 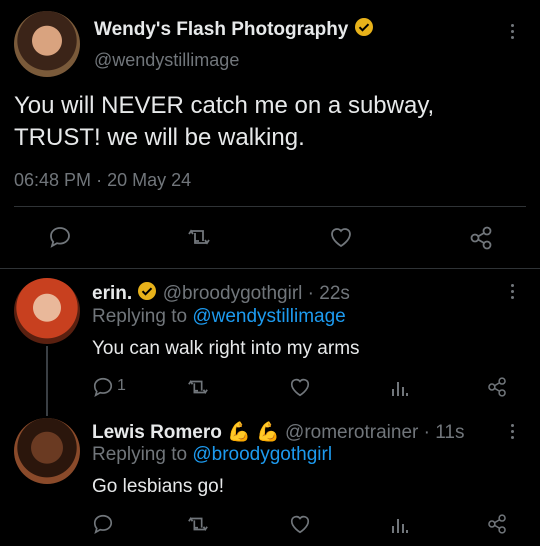 What do you see at coordinates (166, 60) in the screenshot?
I see `main-handle: @wendystillimage` at bounding box center [166, 60].